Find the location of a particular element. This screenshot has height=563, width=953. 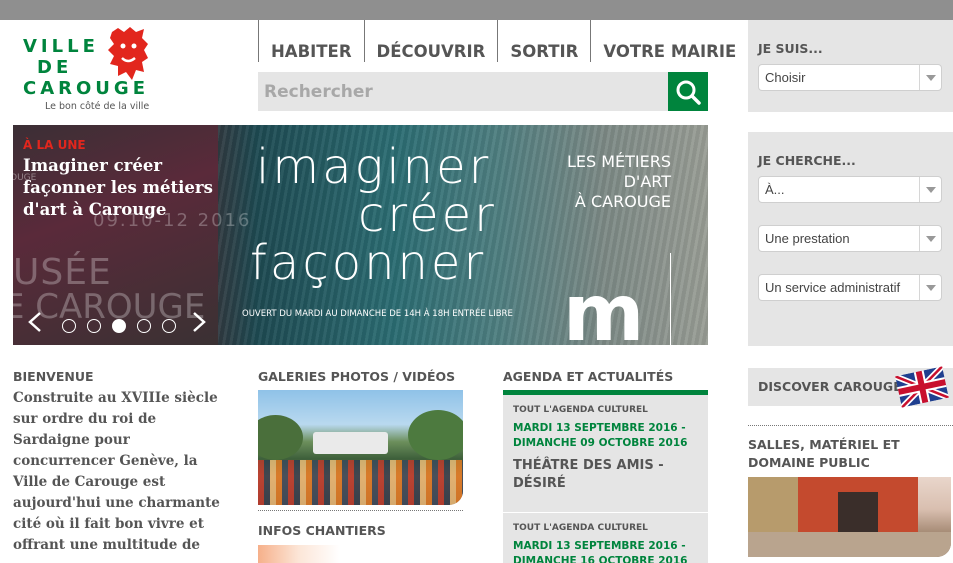

nav-item-decouvrir: DÉCOUVRIR is located at coordinates (430, 41).